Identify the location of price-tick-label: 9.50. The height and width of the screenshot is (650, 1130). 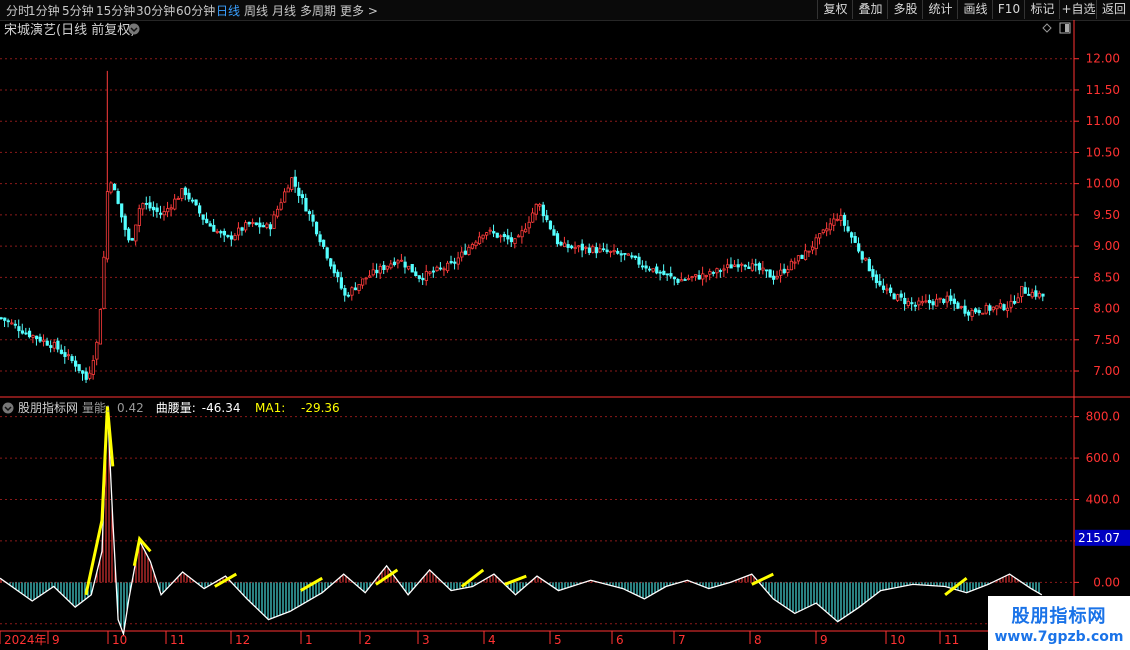
(1106, 215).